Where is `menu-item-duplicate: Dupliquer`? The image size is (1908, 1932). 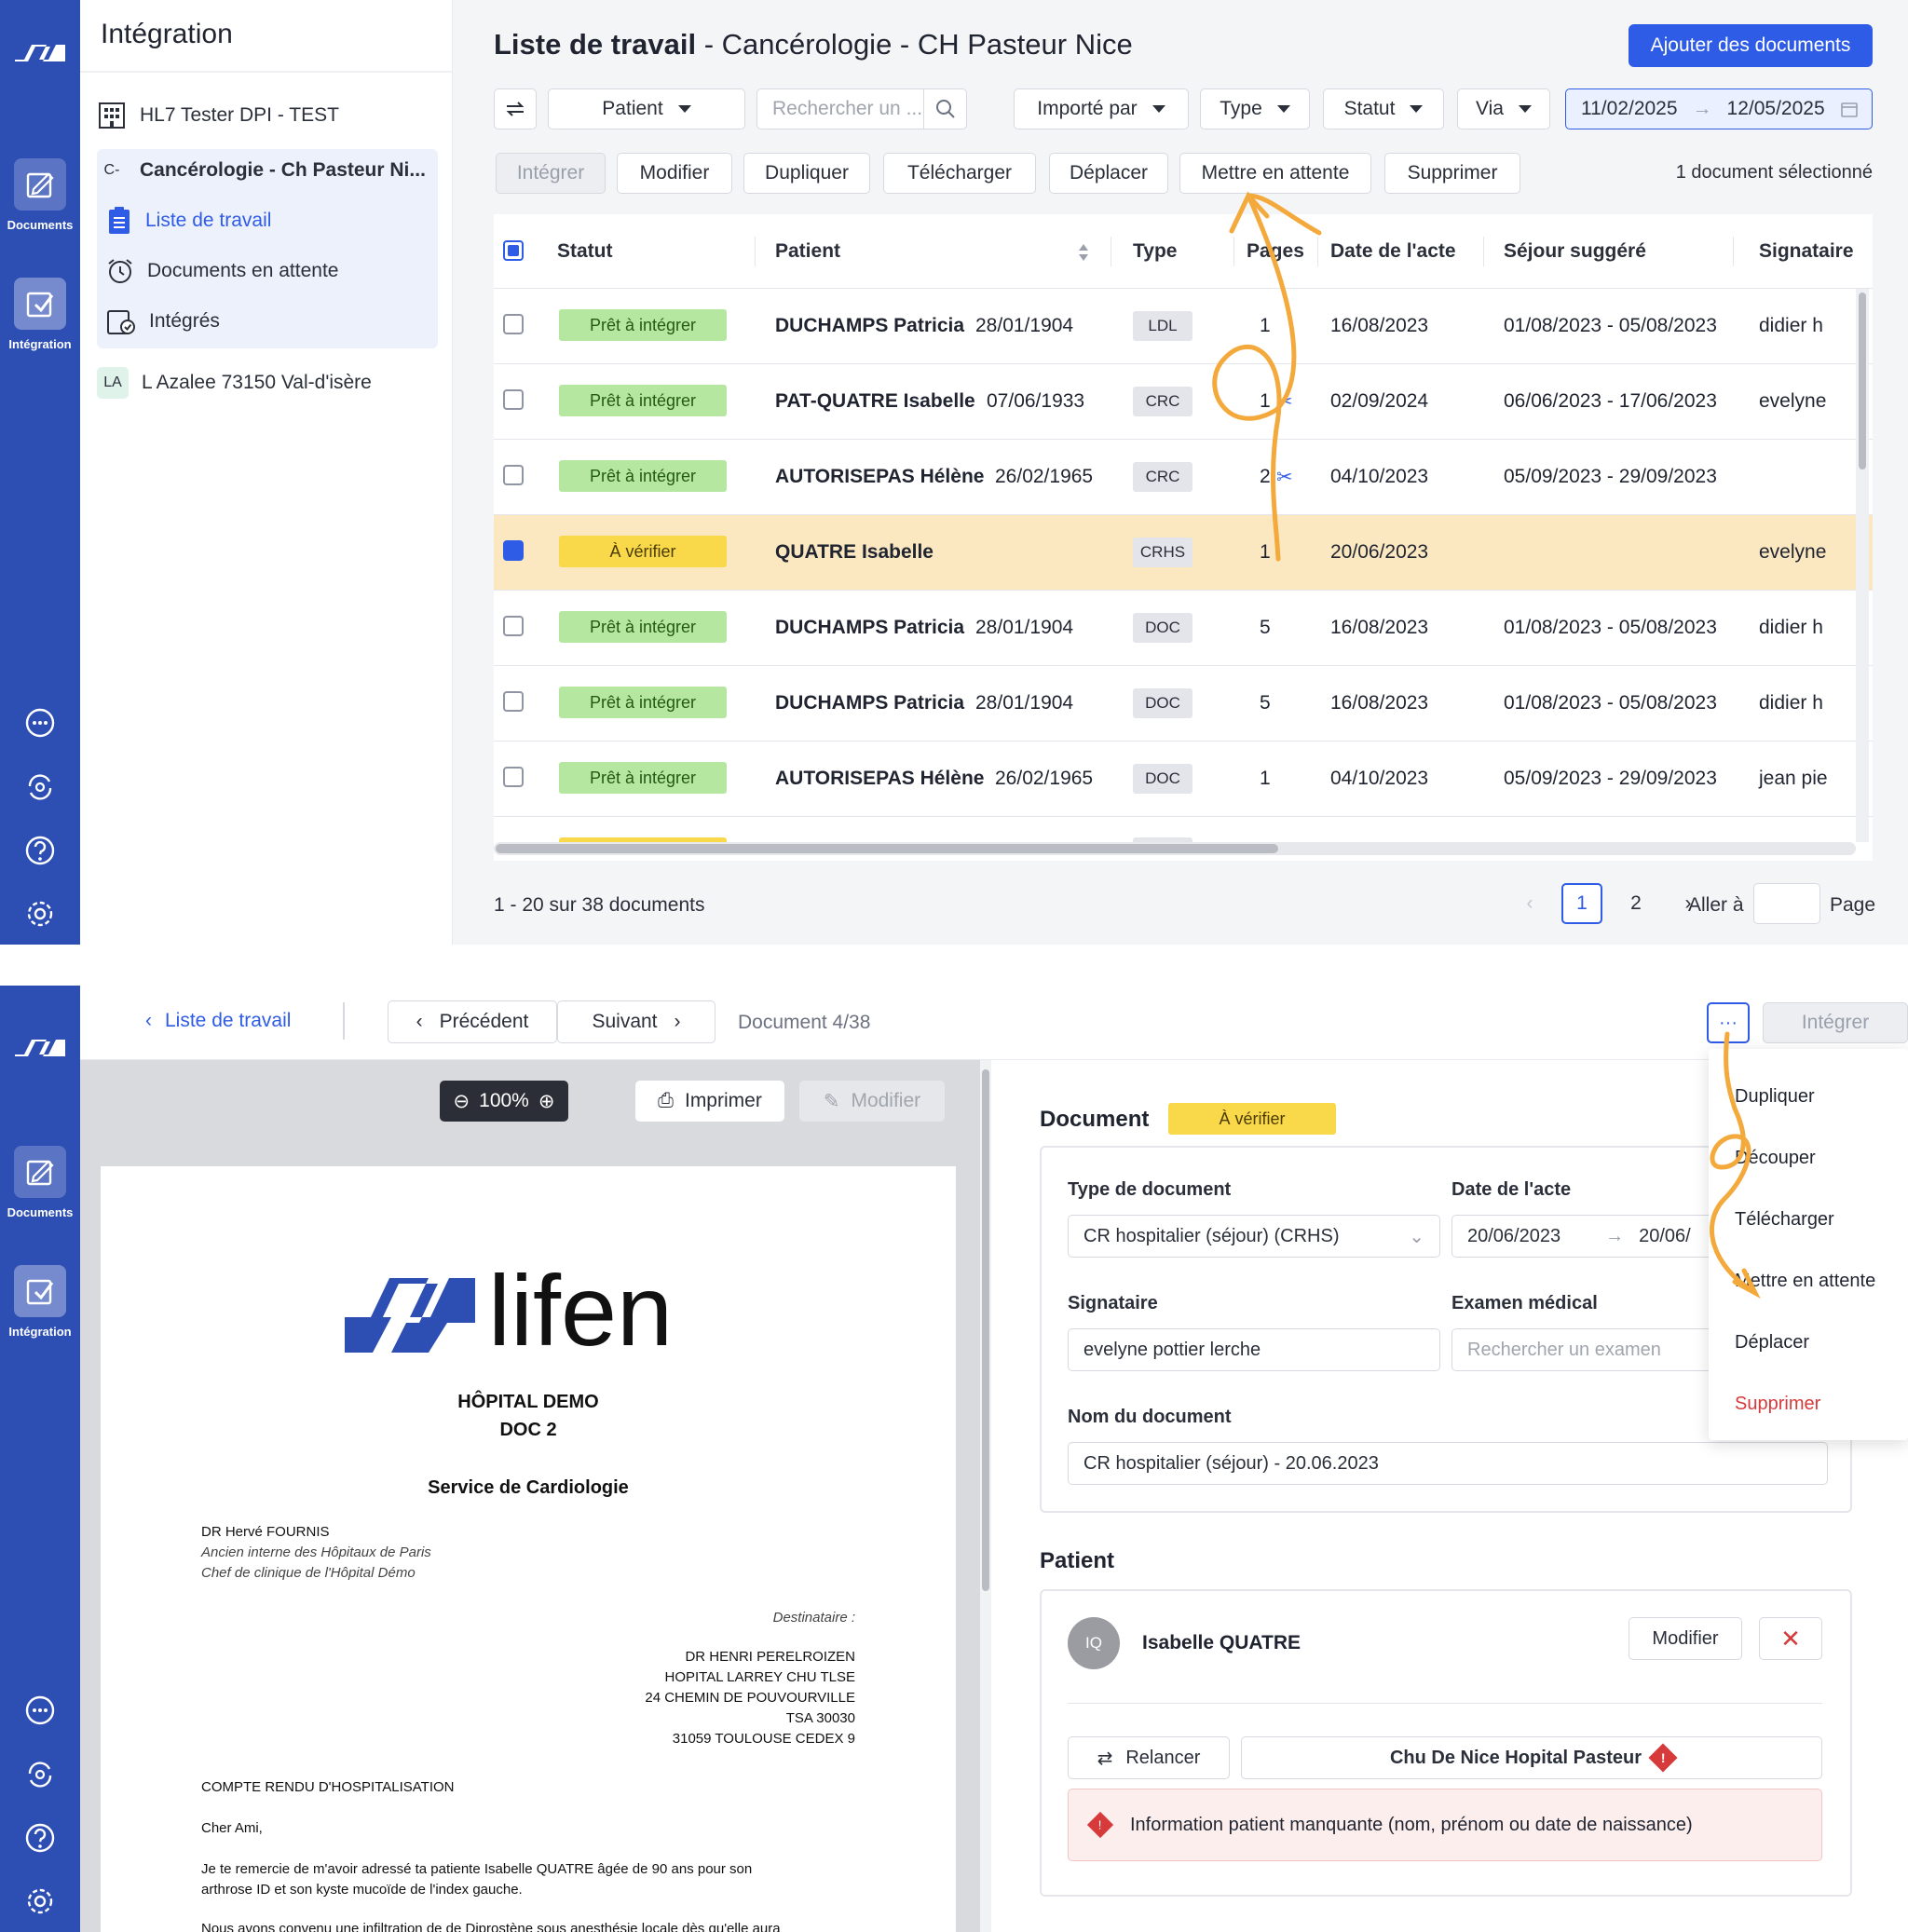
menu-item-duplicate: Dupliquer is located at coordinates (1775, 1097).